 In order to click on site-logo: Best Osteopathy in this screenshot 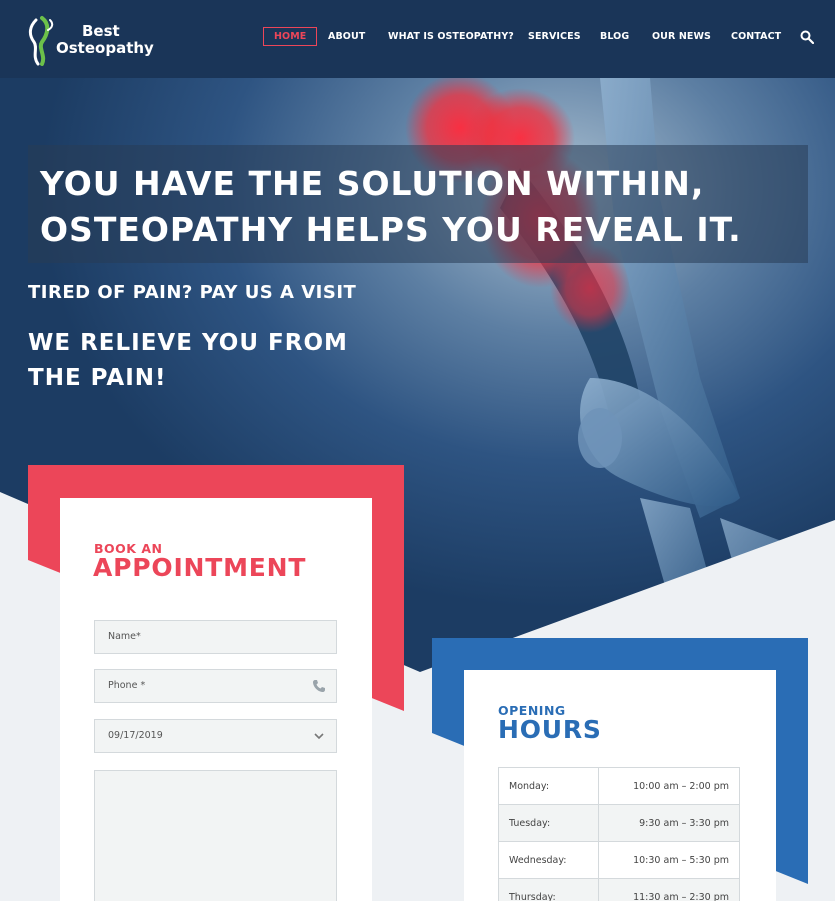, I will do `click(96, 40)`.